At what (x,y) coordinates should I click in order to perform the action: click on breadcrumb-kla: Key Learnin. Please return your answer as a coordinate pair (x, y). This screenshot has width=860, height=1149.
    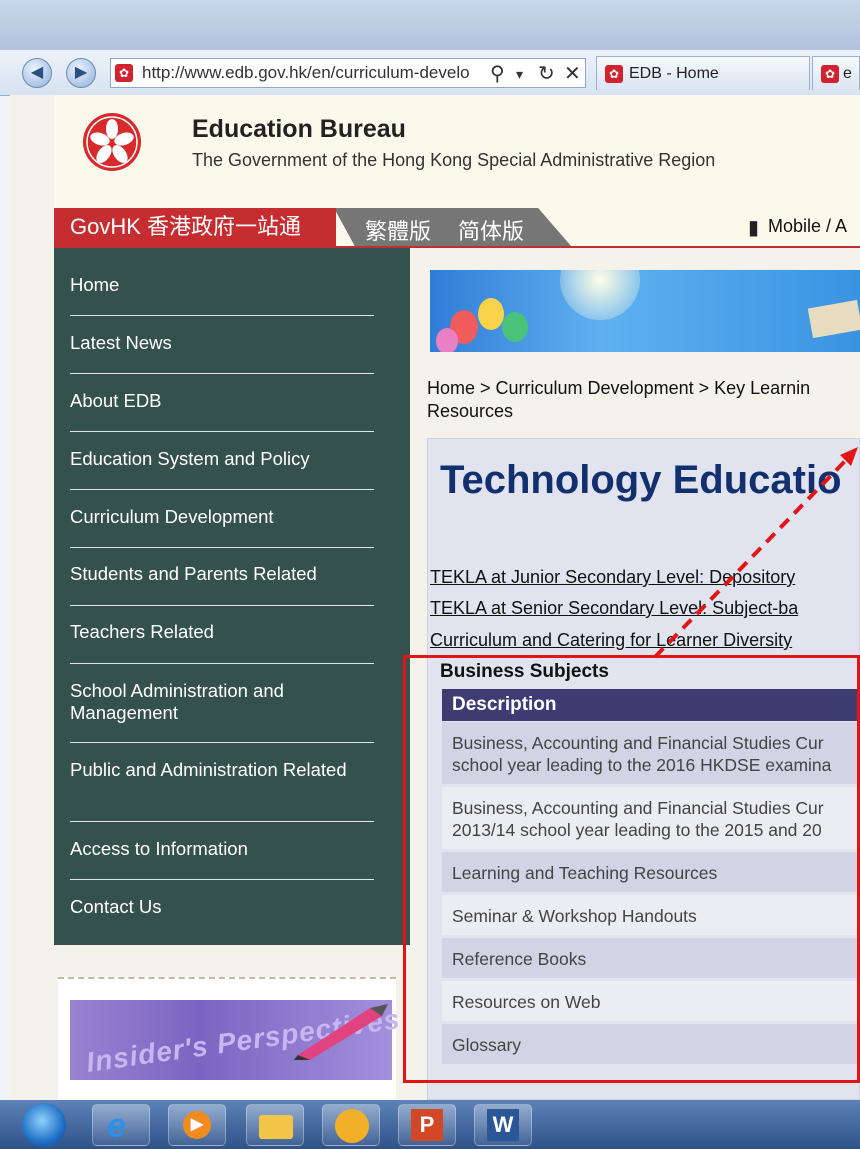
    Looking at the image, I should click on (762, 388).